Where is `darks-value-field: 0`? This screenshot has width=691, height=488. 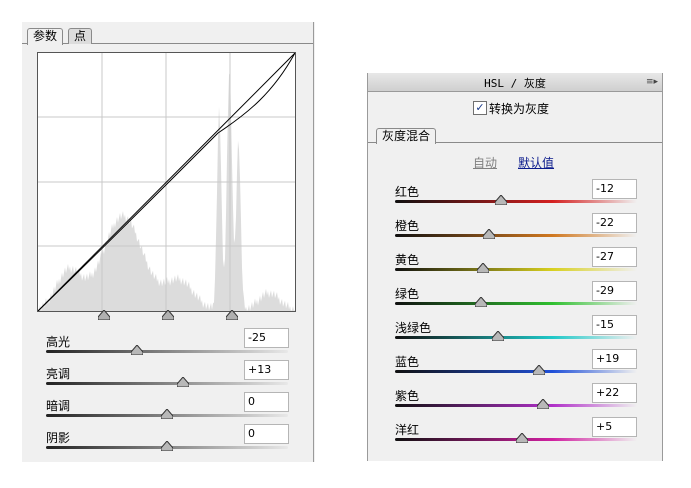
darks-value-field: 0 is located at coordinates (266, 402).